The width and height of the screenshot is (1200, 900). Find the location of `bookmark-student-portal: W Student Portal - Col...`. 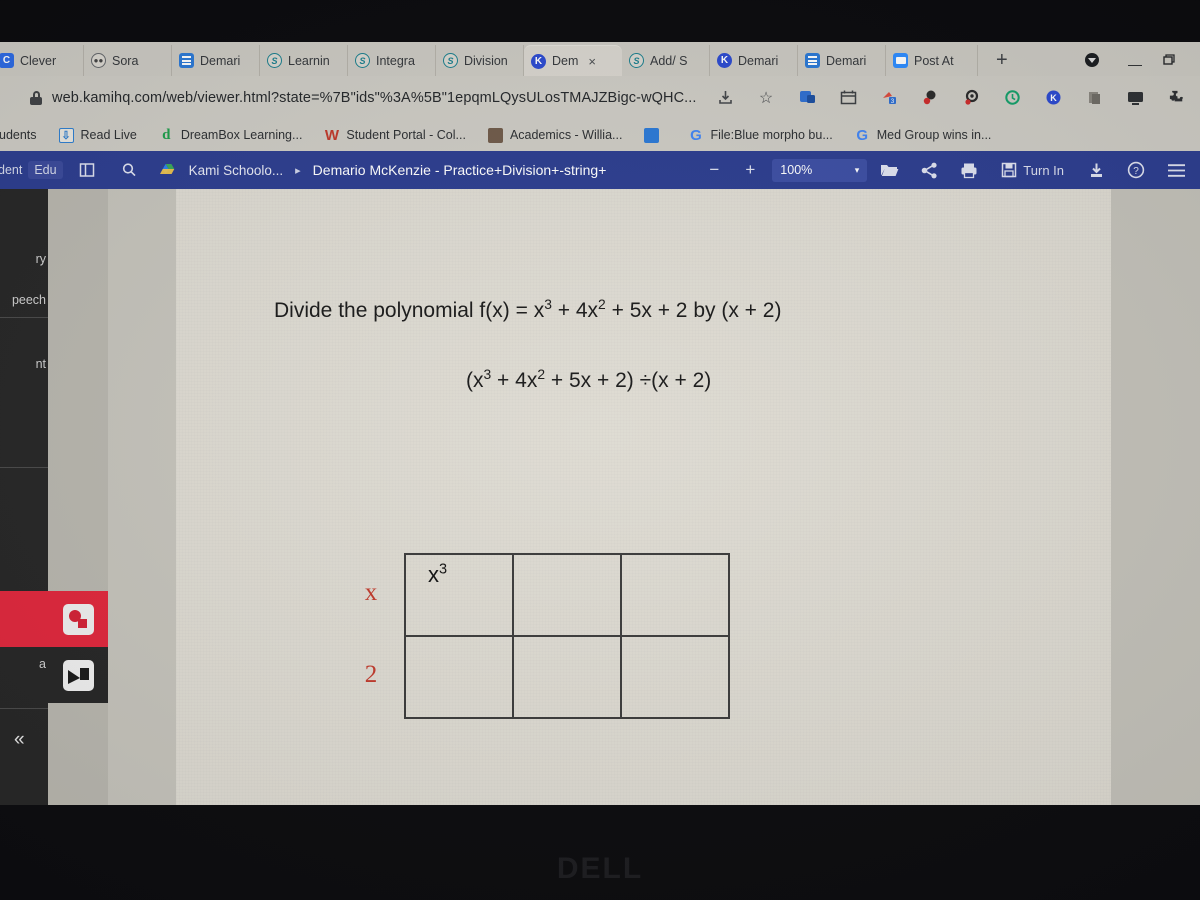

bookmark-student-portal: W Student Portal - Col... is located at coordinates (395, 135).